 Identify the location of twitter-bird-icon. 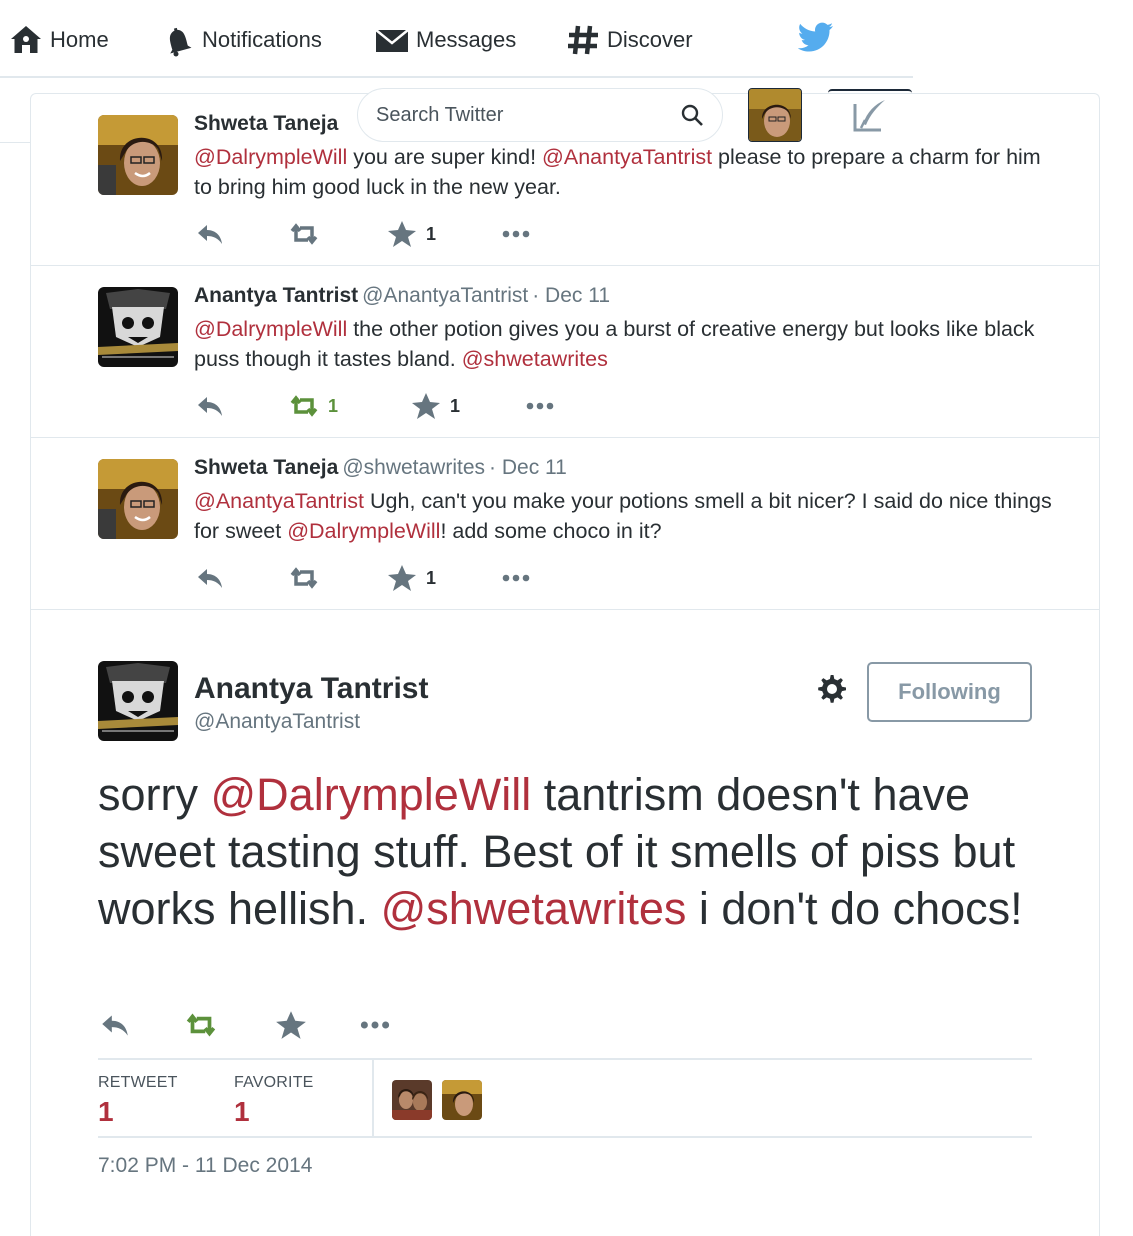
(816, 38).